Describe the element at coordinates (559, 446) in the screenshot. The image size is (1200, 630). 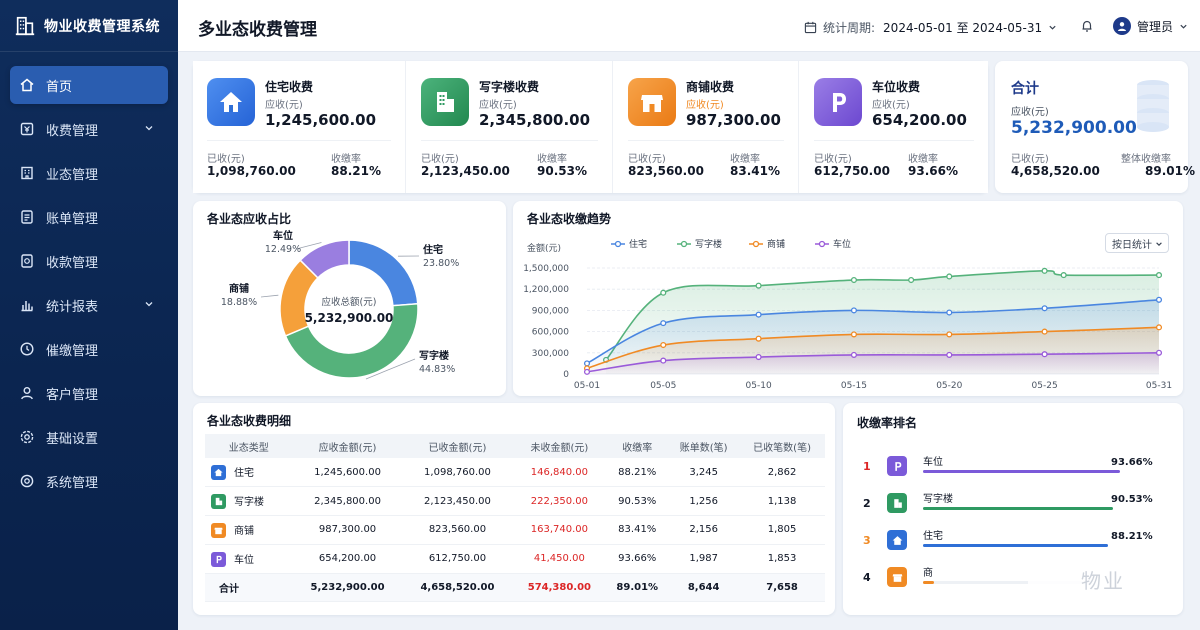
I see `column-header: 未收金额(元)` at that location.